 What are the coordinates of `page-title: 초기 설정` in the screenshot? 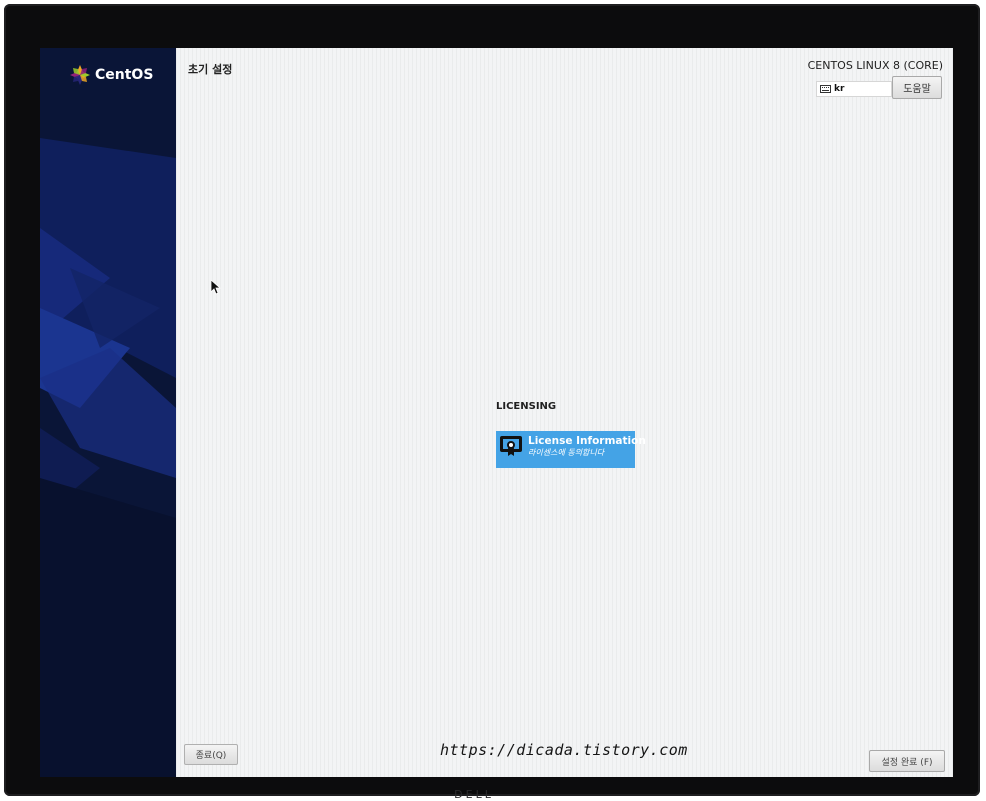 It's located at (210, 69).